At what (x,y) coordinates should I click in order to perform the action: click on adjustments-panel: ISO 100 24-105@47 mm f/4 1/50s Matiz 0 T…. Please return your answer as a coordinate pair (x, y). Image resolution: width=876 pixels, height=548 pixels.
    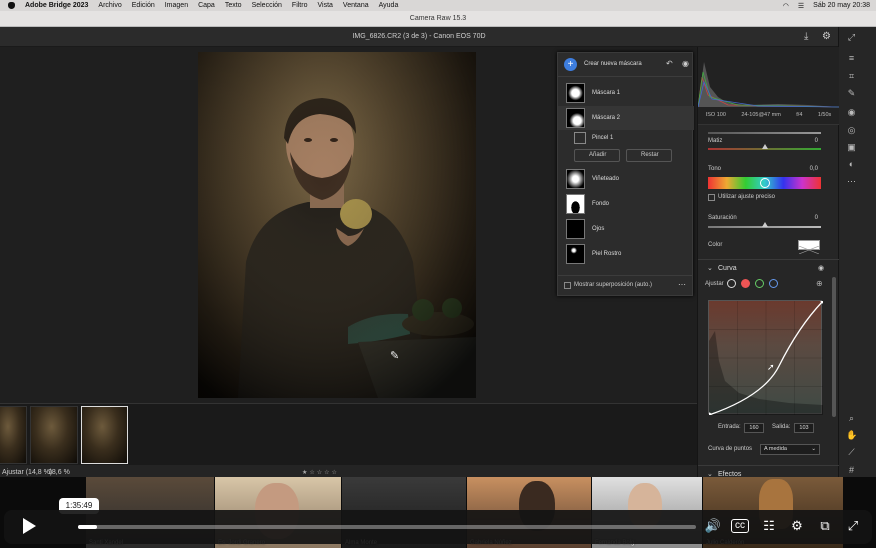
    Looking at the image, I should click on (768, 272).